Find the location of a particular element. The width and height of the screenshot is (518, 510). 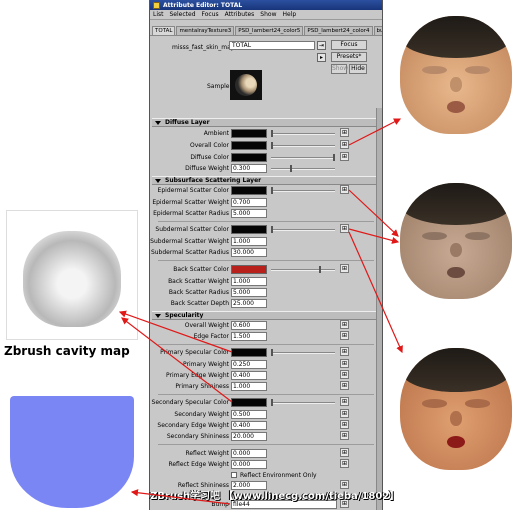

secondary-color-slider is located at coordinates (303, 402).